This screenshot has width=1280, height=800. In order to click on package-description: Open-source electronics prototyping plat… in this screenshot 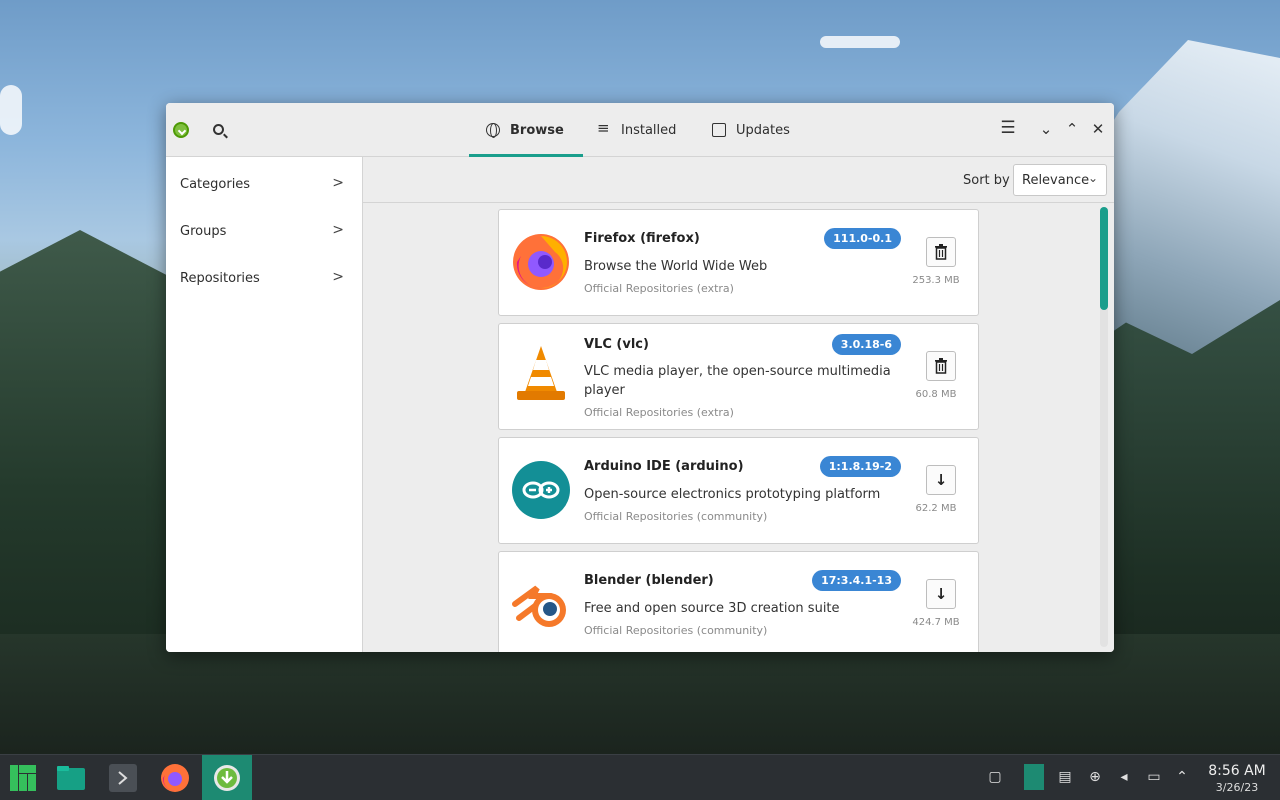, I will do `click(732, 494)`.